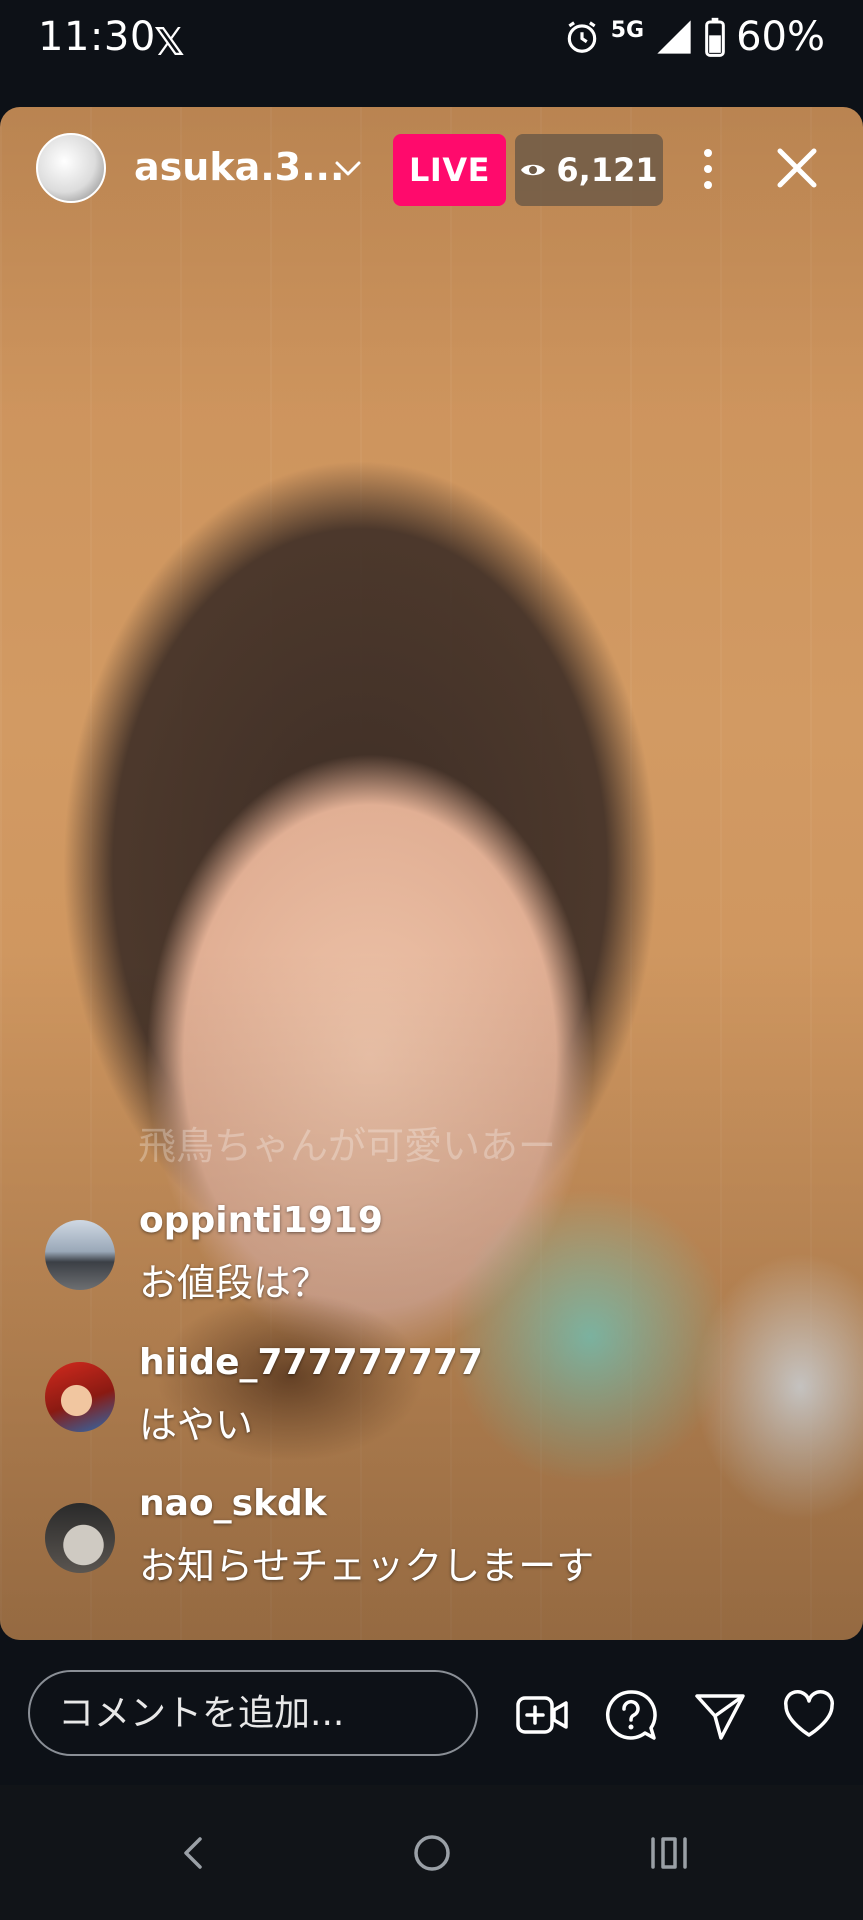 This screenshot has height=1920, width=863. I want to click on chevron-down-icon, so click(348, 169).